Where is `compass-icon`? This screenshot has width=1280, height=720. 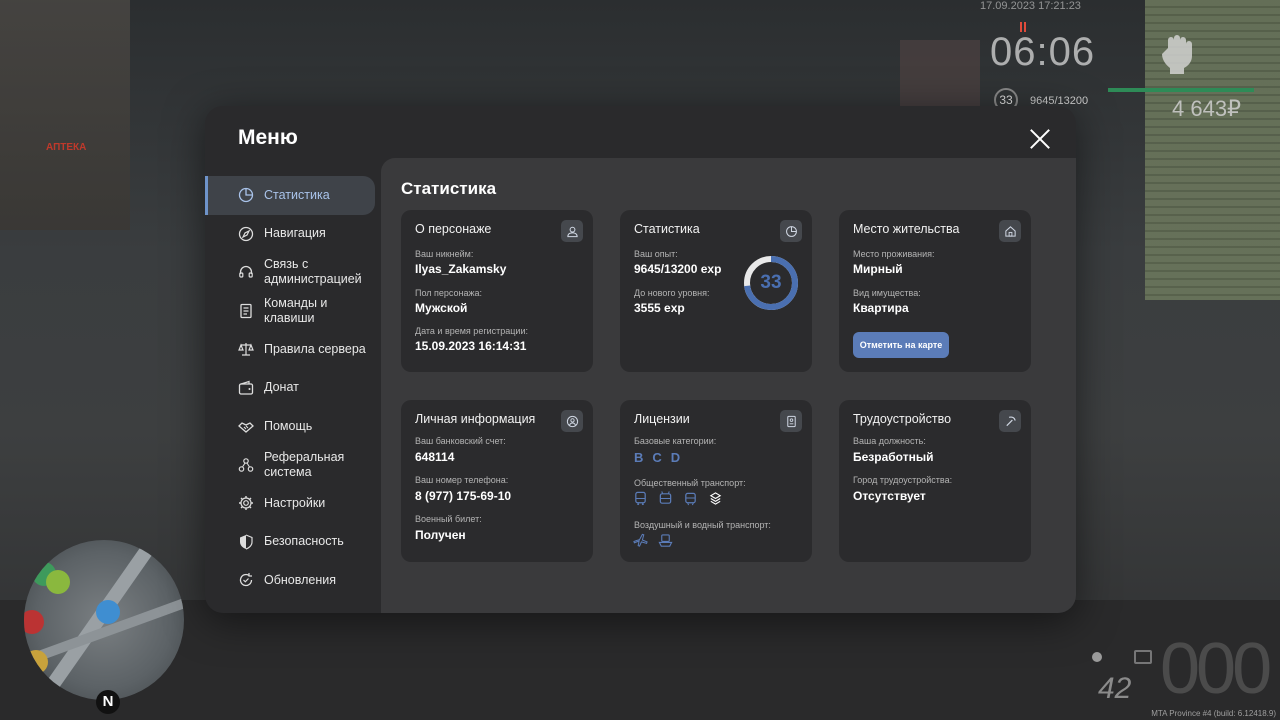 compass-icon is located at coordinates (246, 234).